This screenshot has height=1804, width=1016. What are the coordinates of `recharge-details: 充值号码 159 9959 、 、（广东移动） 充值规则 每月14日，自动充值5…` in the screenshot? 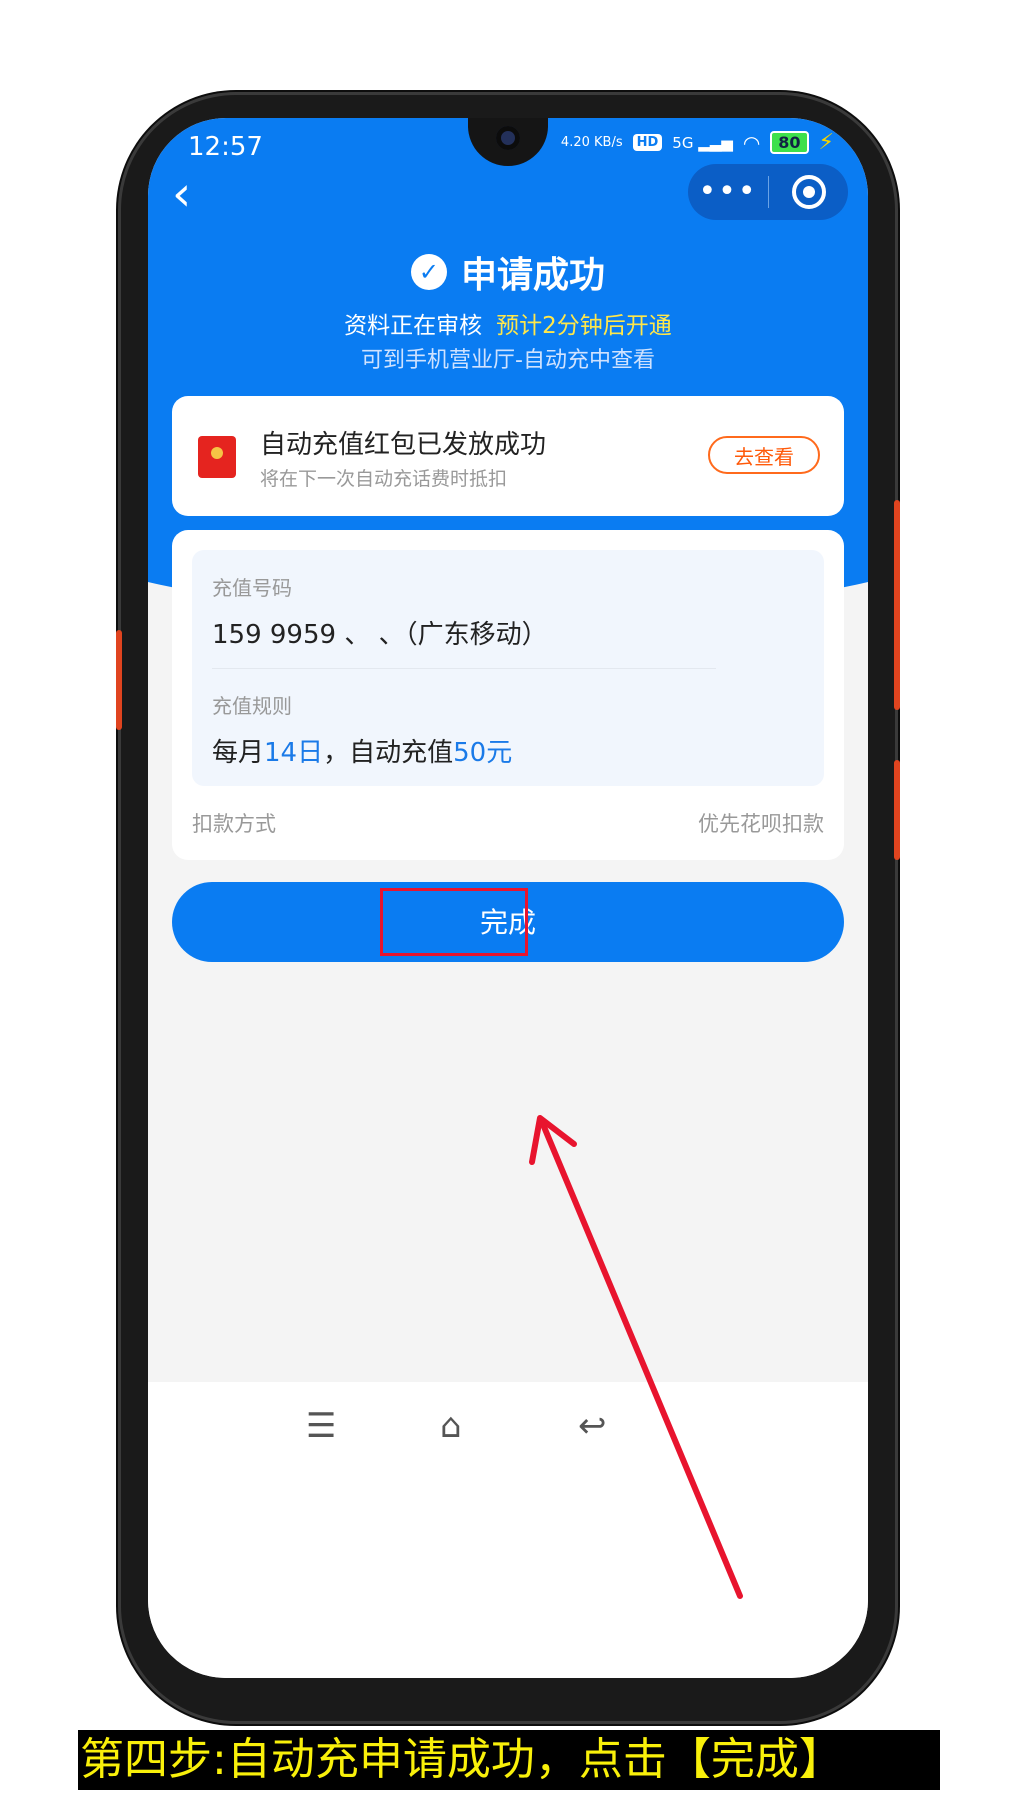 It's located at (508, 668).